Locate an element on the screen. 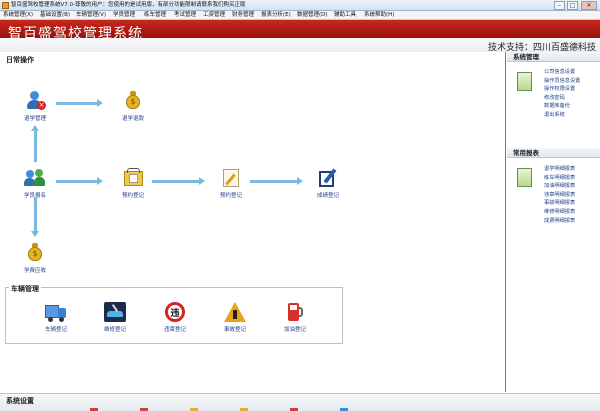  vehicle-management-box: 车辆管理 车辆登记 维修登记 违 违章登记 事故登记 加油登记 is located at coordinates (174, 314).